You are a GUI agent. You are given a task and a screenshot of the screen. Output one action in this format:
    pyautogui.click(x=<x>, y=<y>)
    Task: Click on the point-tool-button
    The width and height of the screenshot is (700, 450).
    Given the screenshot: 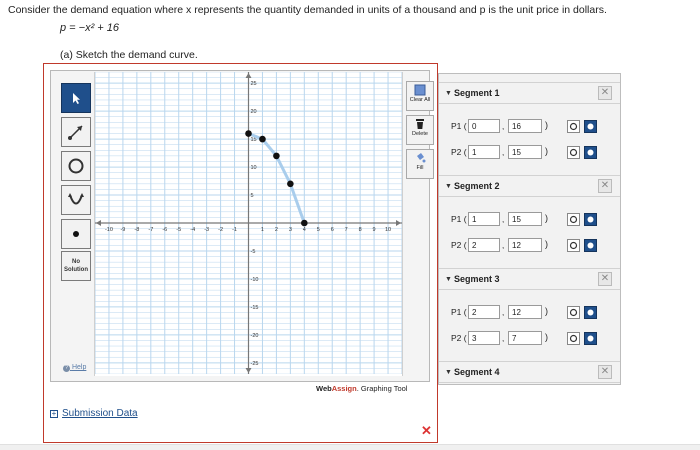 What is the action you would take?
    pyautogui.click(x=76, y=234)
    